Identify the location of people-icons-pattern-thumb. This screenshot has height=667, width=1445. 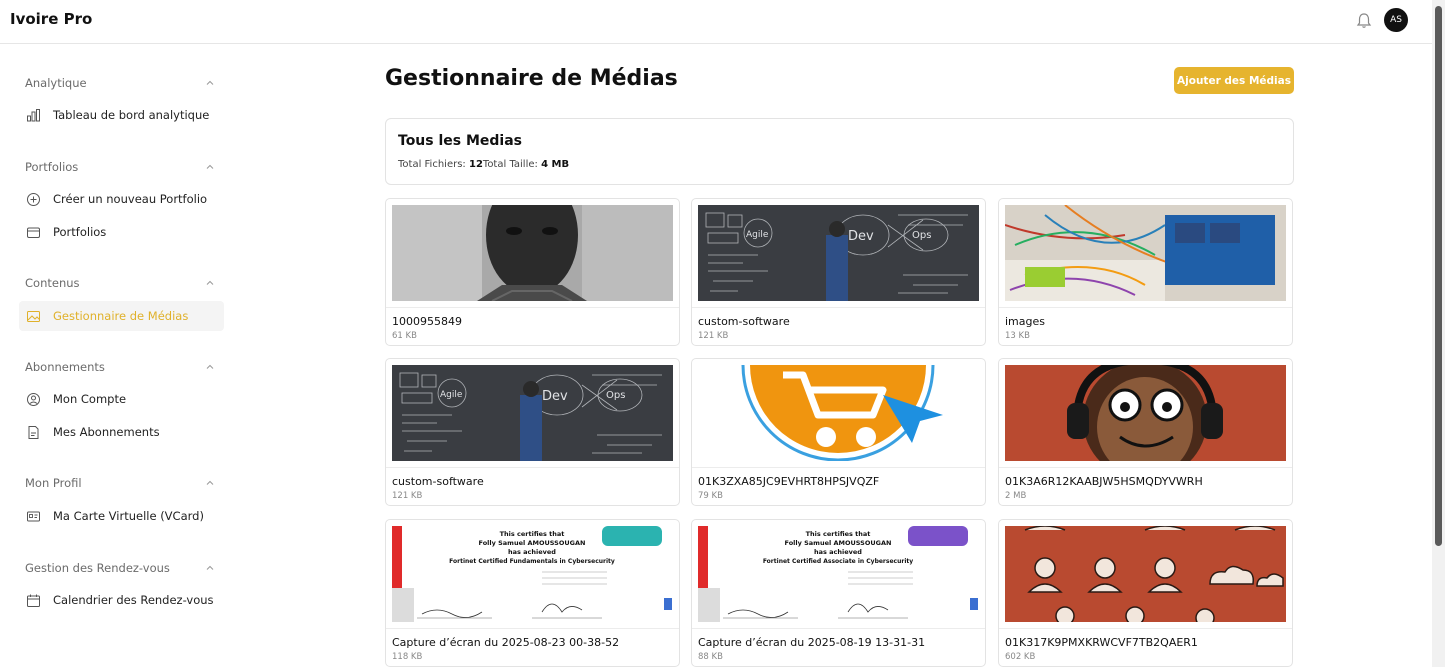
(1145, 574).